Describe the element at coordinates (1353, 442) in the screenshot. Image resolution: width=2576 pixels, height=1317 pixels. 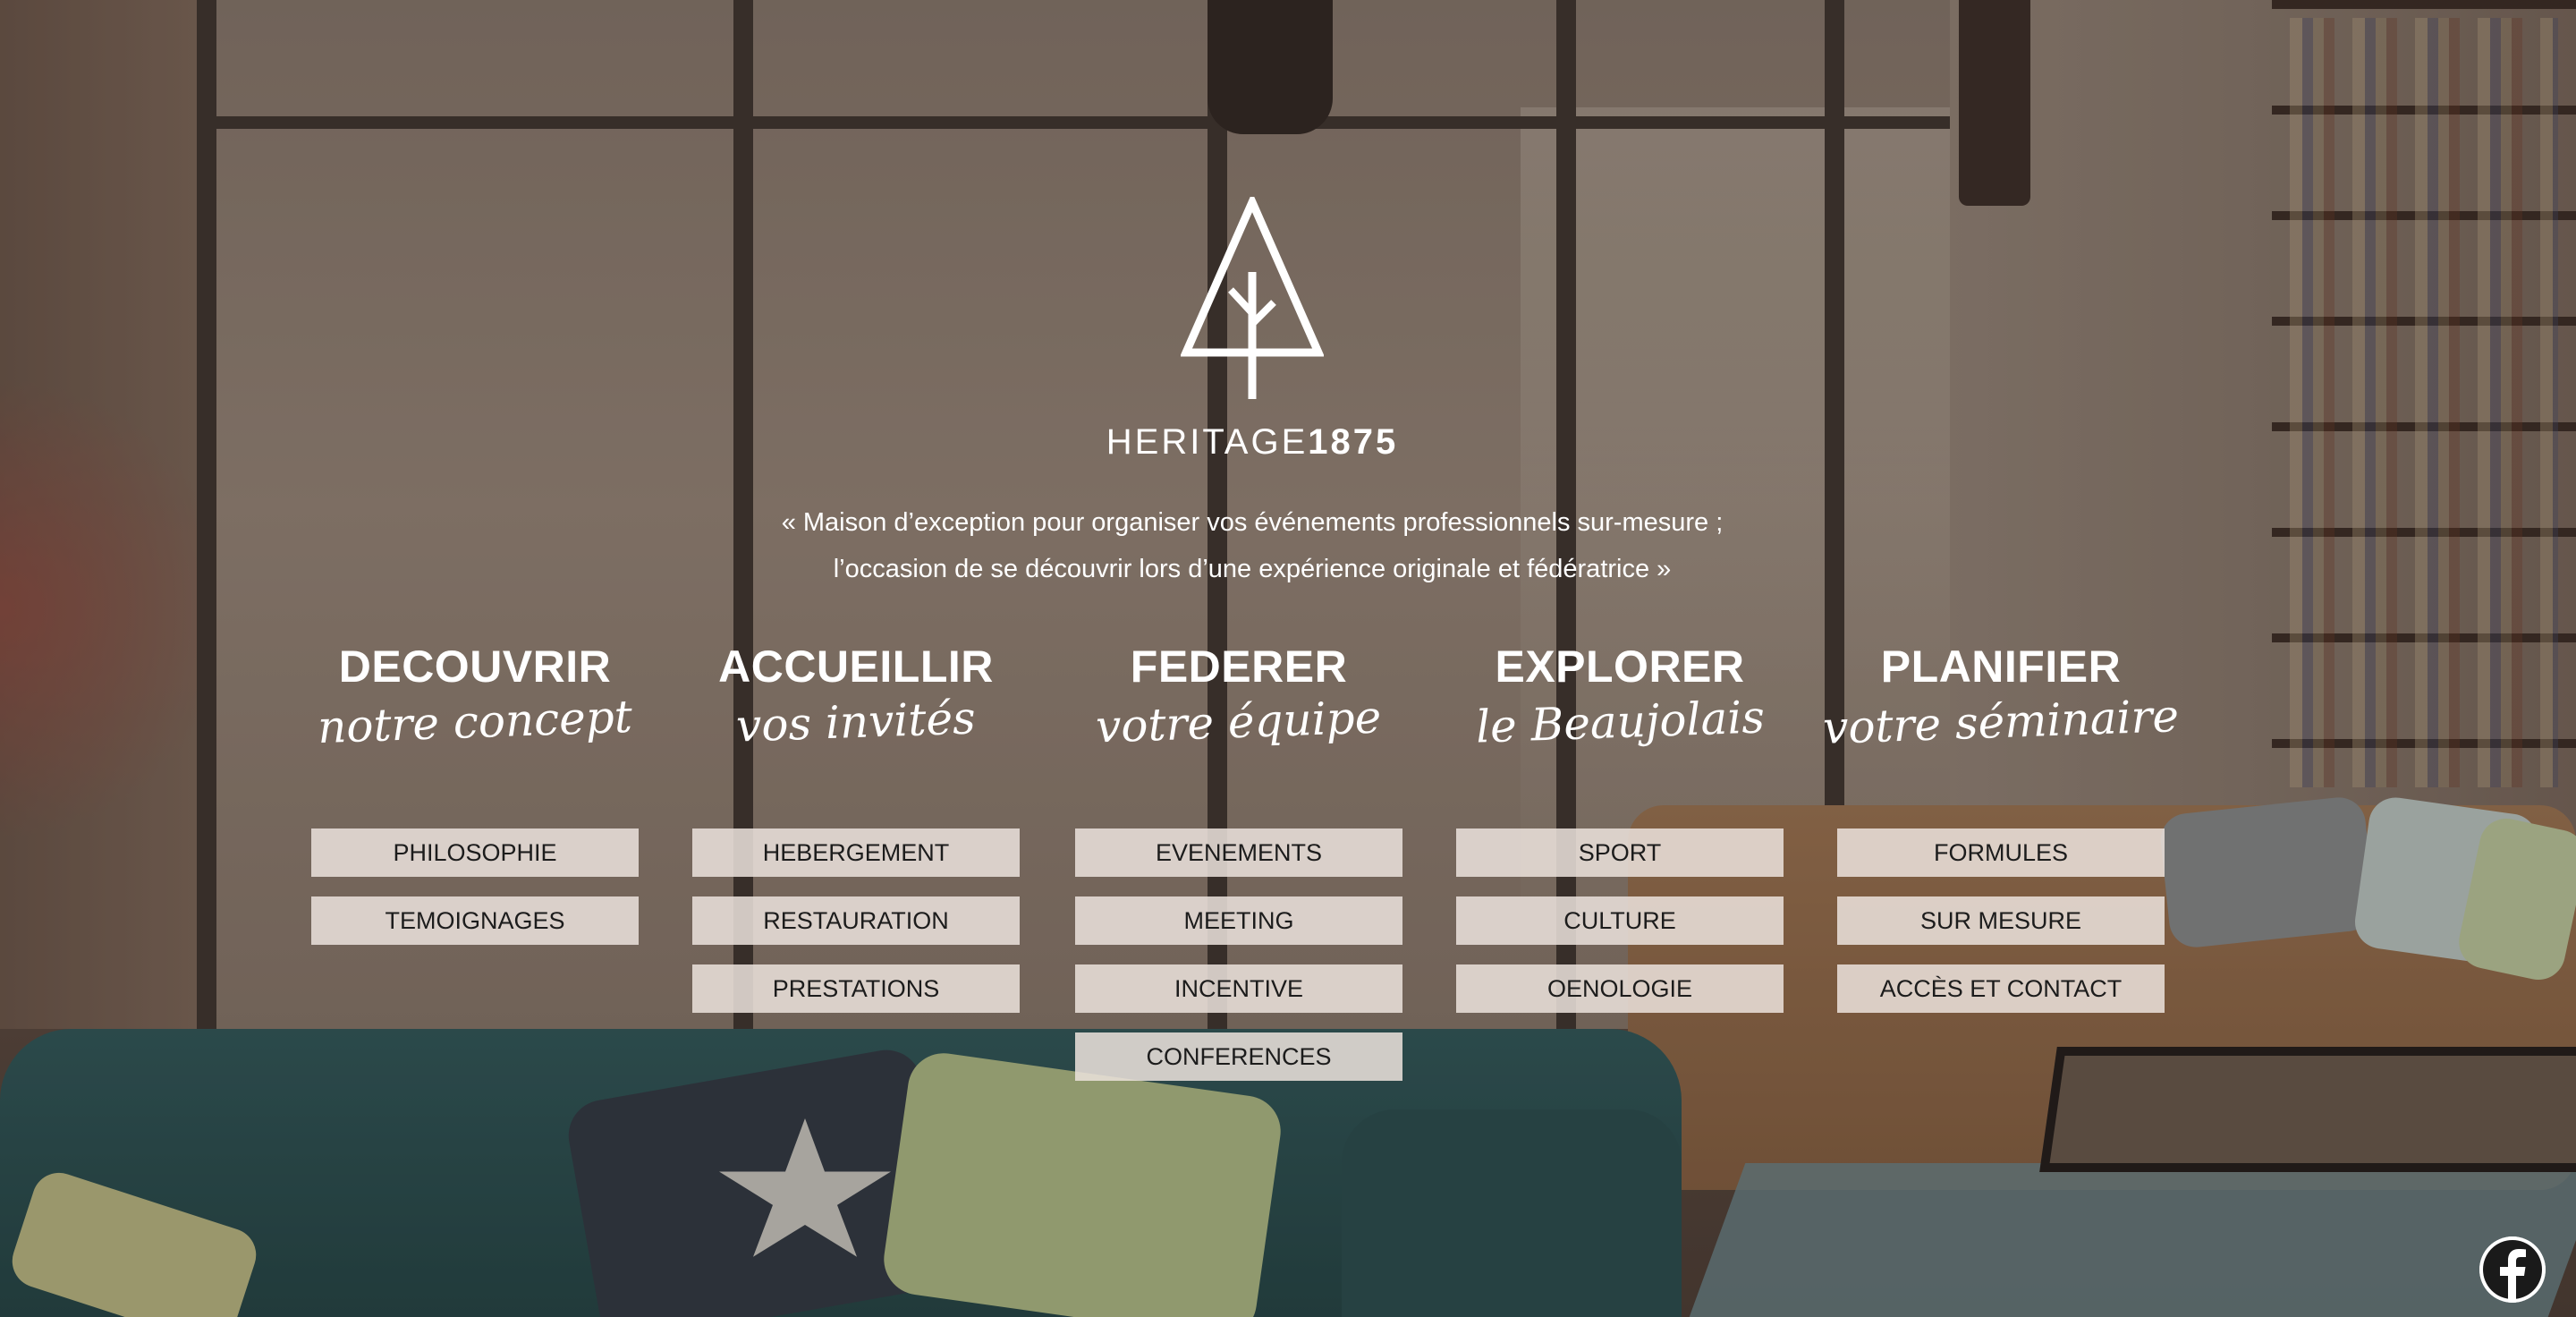
I see `brand-name-bold: 1875` at that location.